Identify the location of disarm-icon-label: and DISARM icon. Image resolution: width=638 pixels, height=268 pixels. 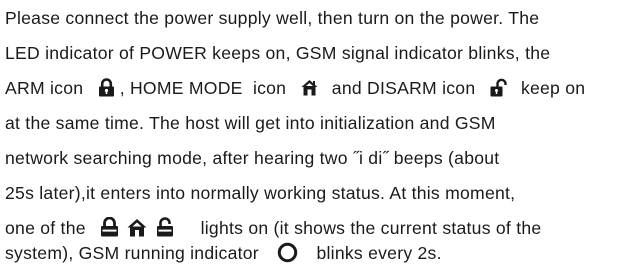
(403, 88).